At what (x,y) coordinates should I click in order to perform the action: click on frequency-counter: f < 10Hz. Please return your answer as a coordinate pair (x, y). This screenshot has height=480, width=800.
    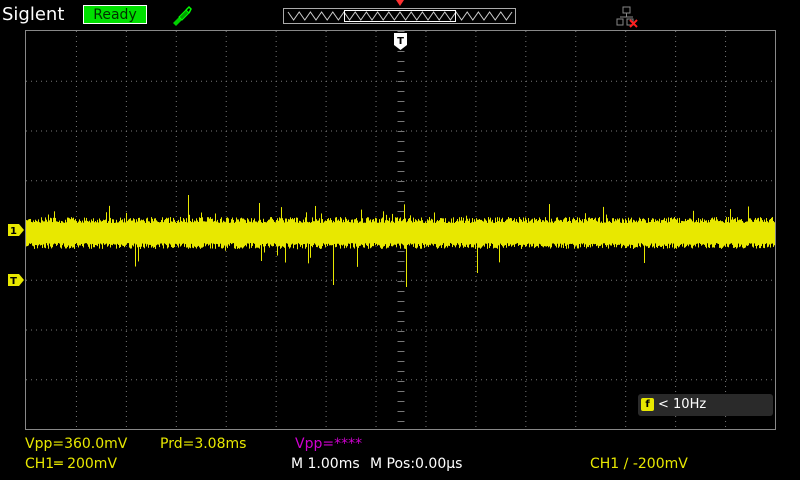
    Looking at the image, I should click on (705, 405).